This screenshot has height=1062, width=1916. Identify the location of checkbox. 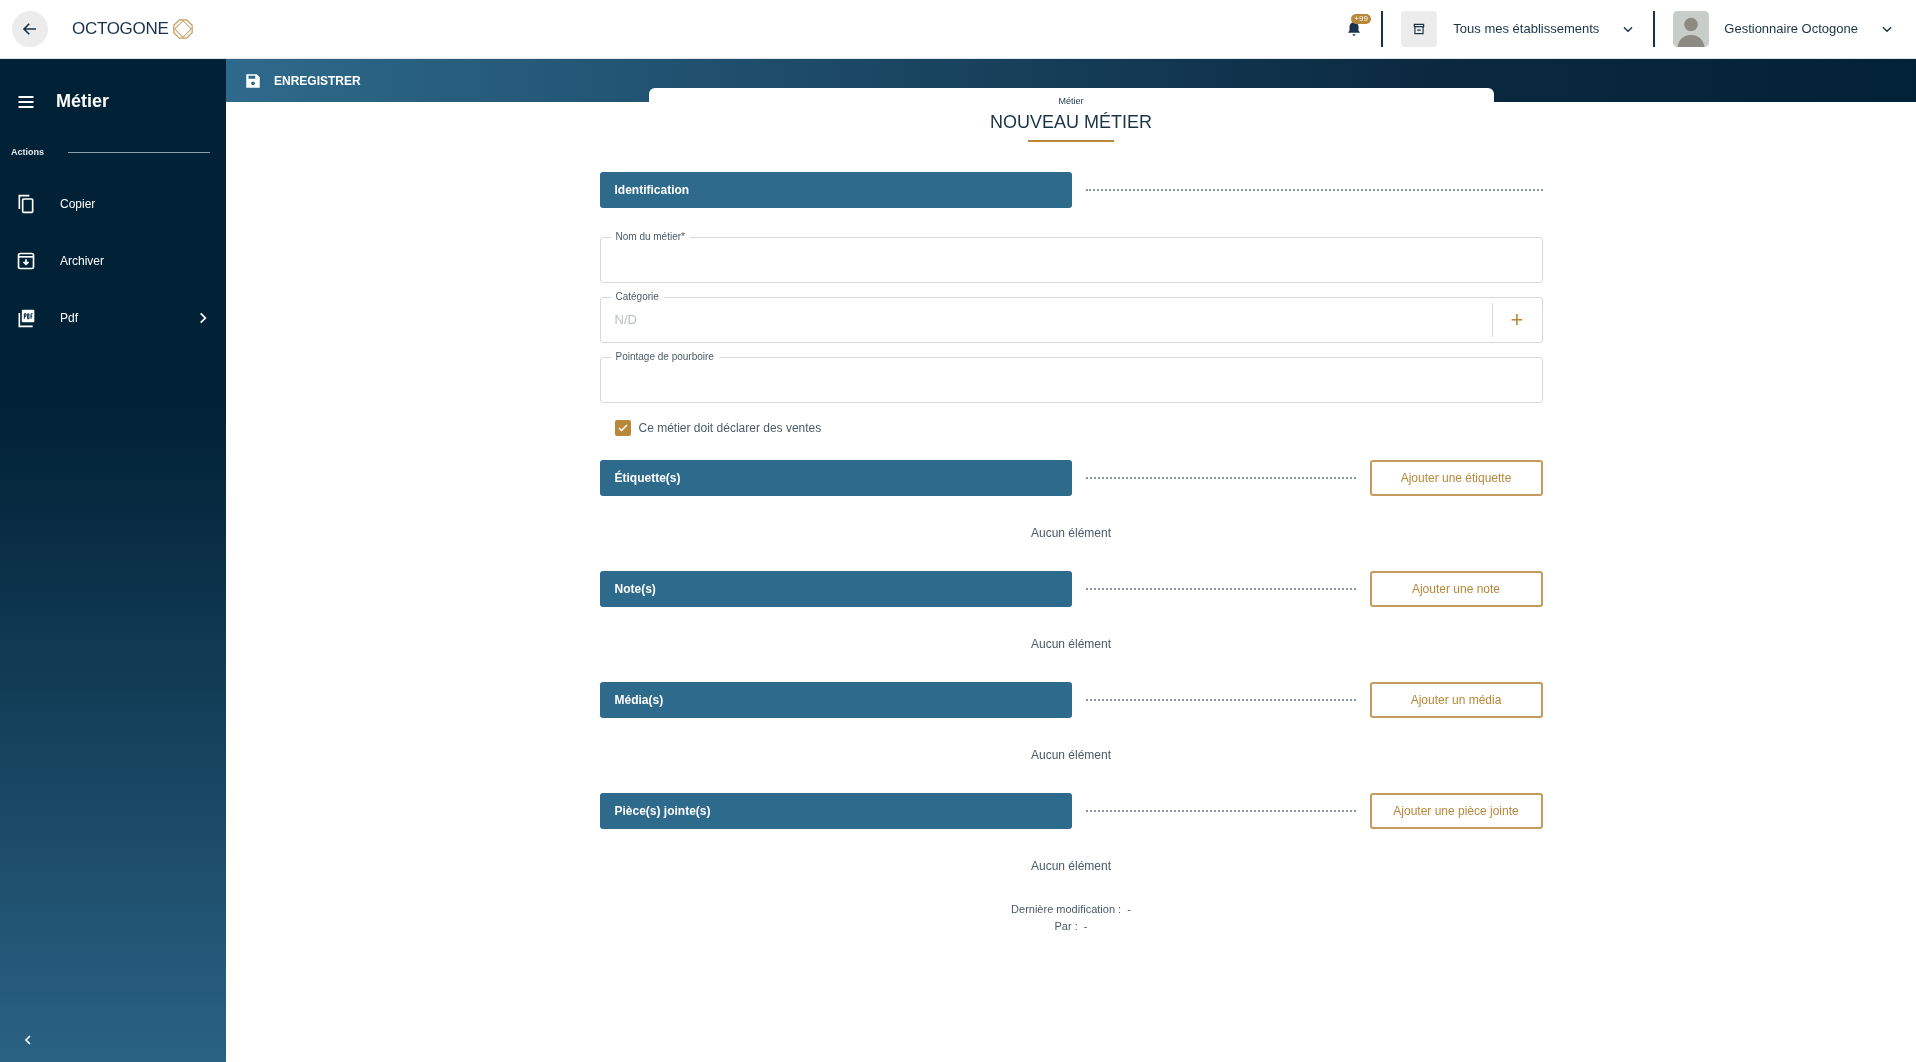
(622, 427).